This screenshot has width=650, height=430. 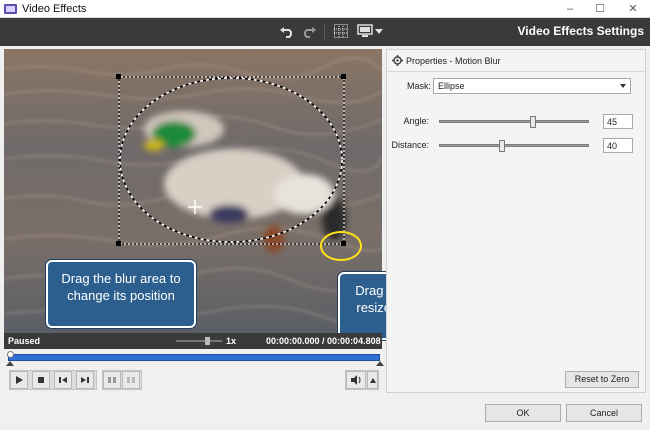 I want to click on timeline-track, so click(x=194, y=357).